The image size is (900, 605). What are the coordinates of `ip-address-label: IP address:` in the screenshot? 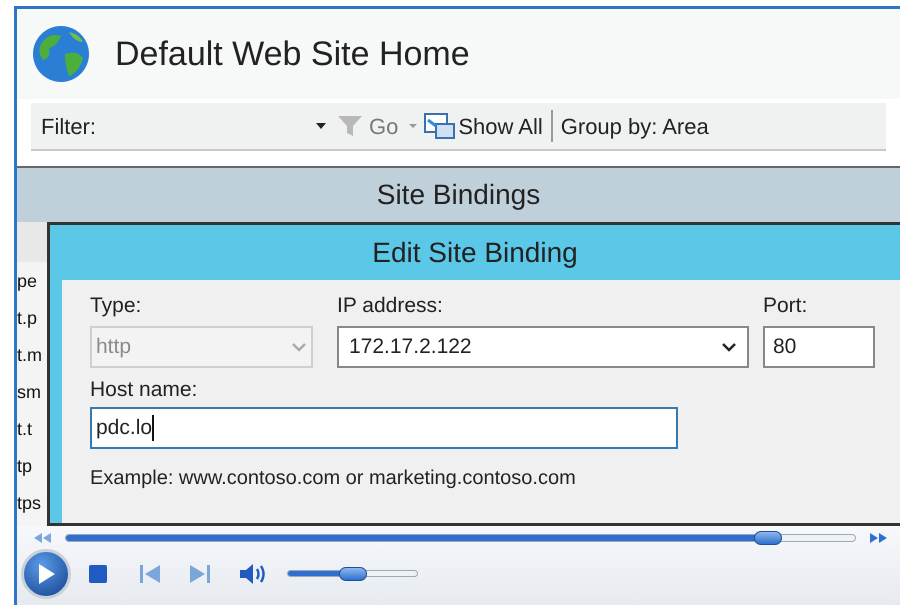 It's located at (390, 306).